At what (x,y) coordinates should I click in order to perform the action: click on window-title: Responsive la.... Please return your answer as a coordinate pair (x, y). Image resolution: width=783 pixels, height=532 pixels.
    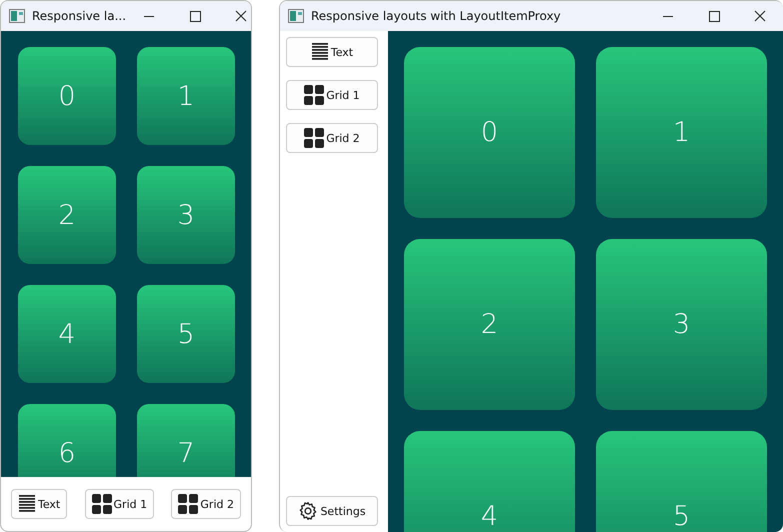
    Looking at the image, I should click on (79, 16).